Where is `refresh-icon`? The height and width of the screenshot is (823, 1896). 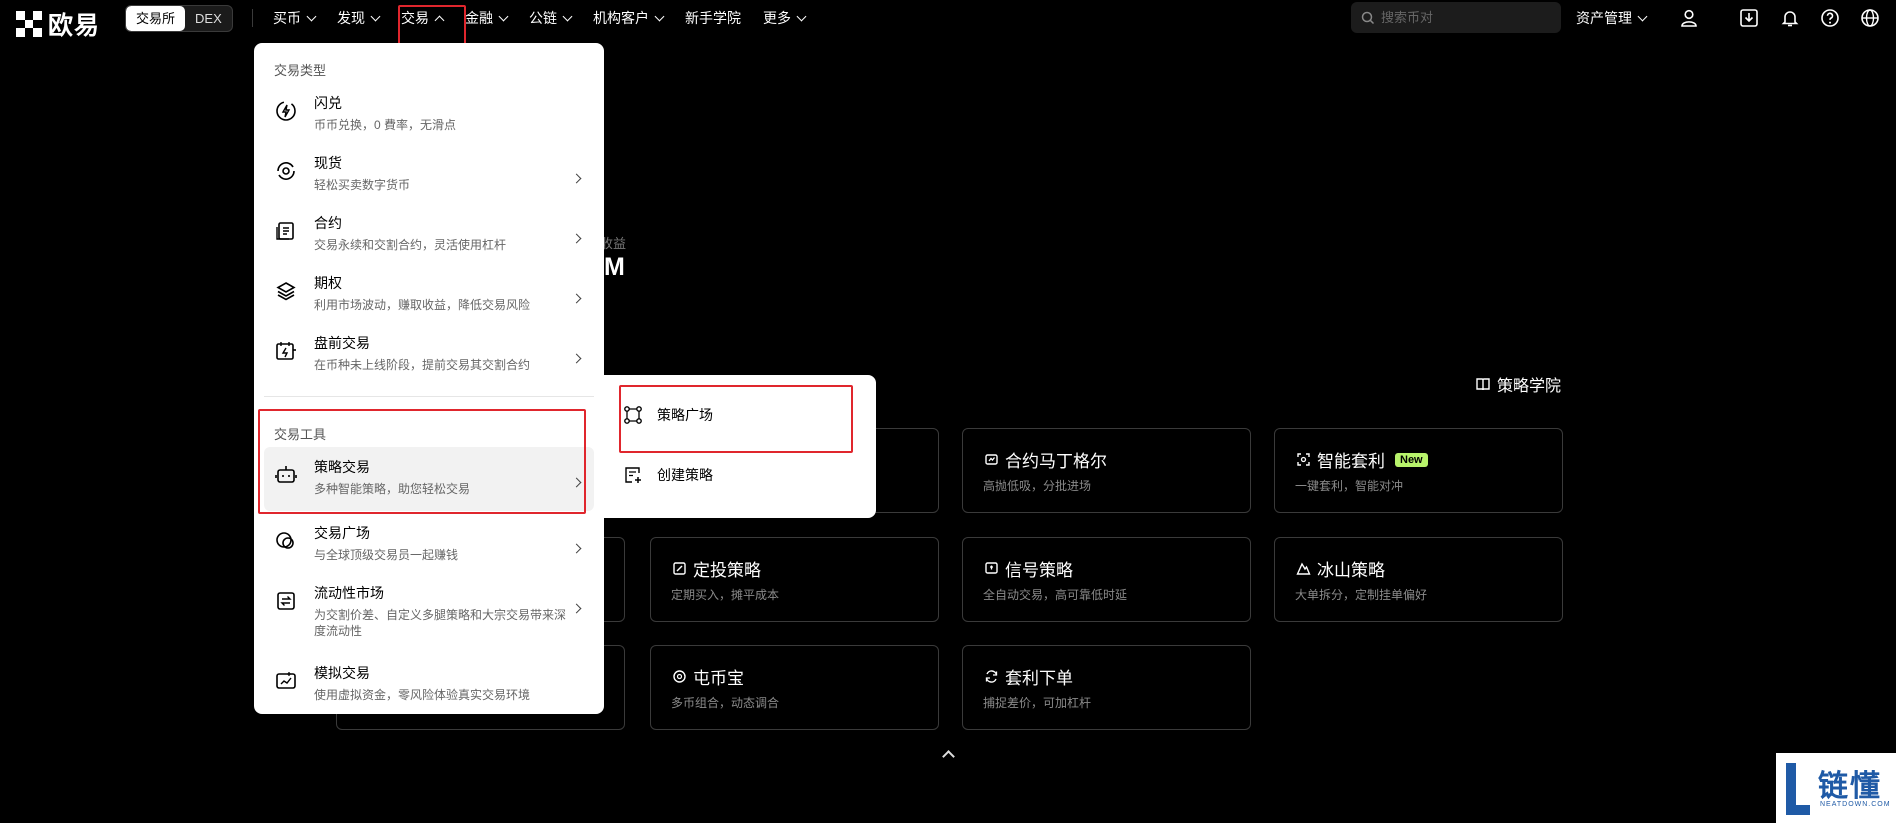 refresh-icon is located at coordinates (991, 677).